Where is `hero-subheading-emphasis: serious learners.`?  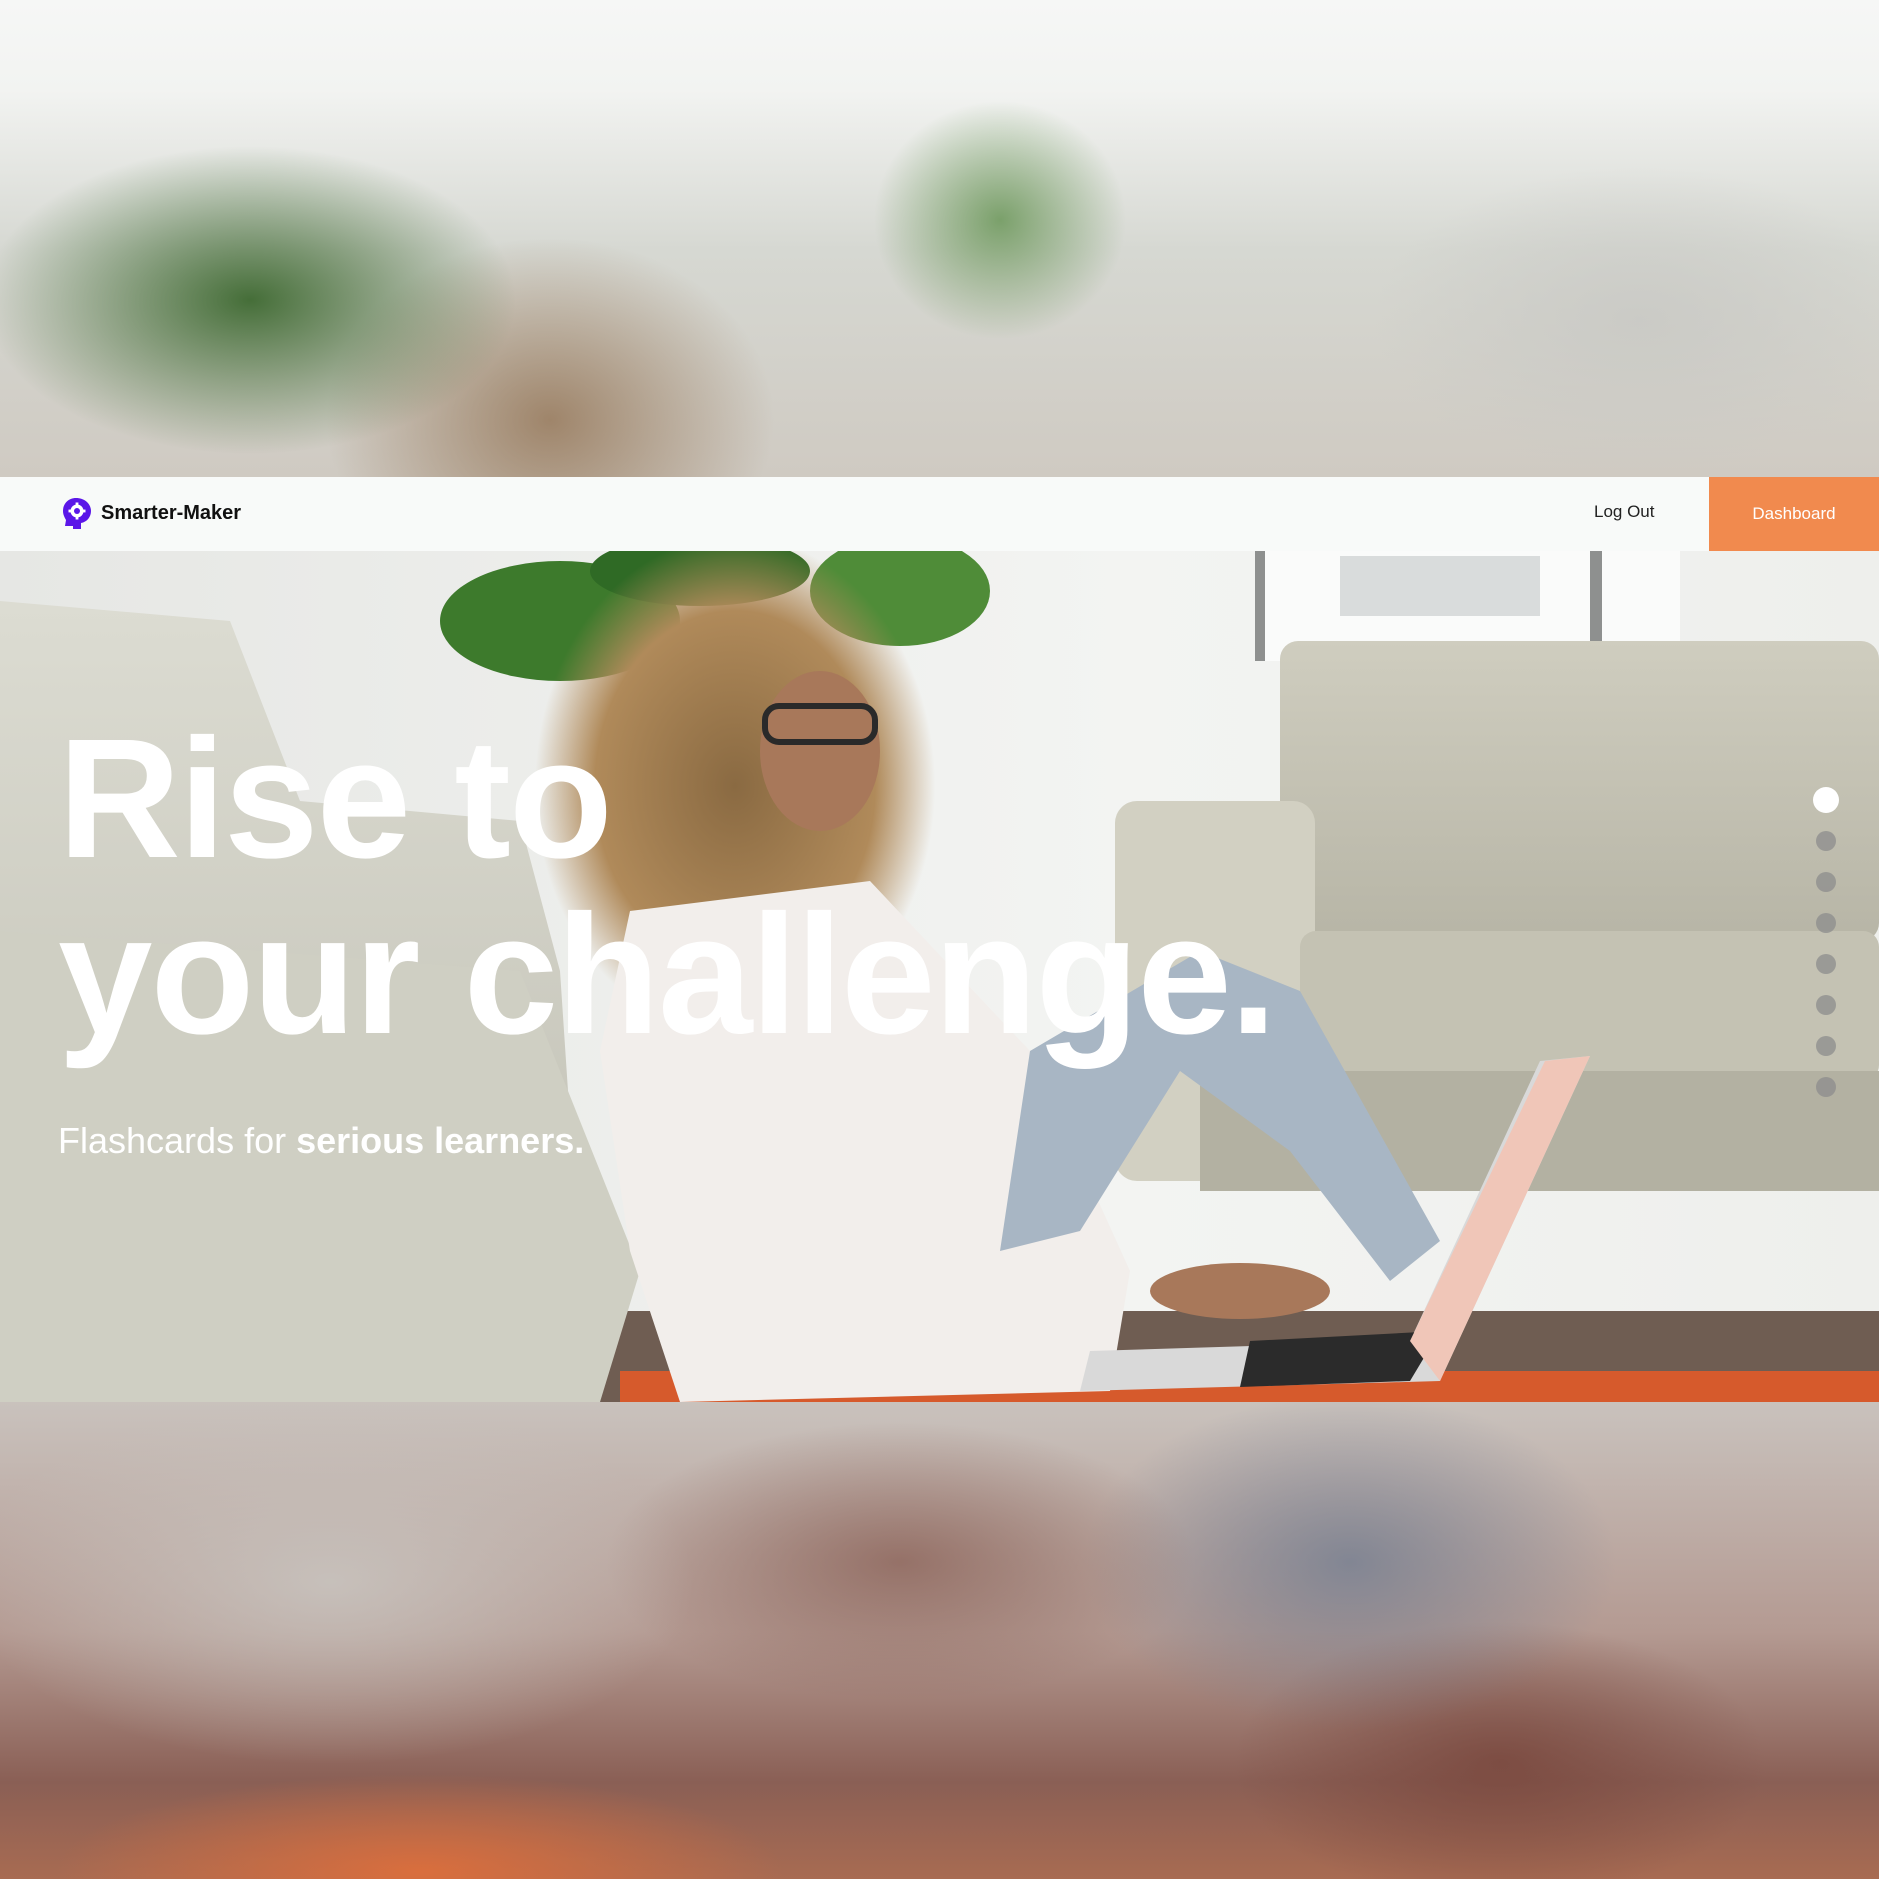
hero-subheading-emphasis: serious learners. is located at coordinates (440, 1140).